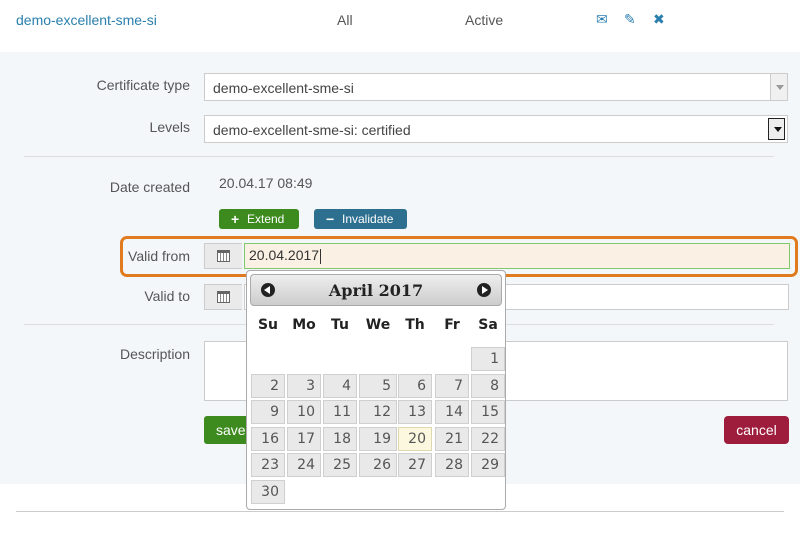  Describe the element at coordinates (488, 438) in the screenshot. I see `calendar-day: 22` at that location.